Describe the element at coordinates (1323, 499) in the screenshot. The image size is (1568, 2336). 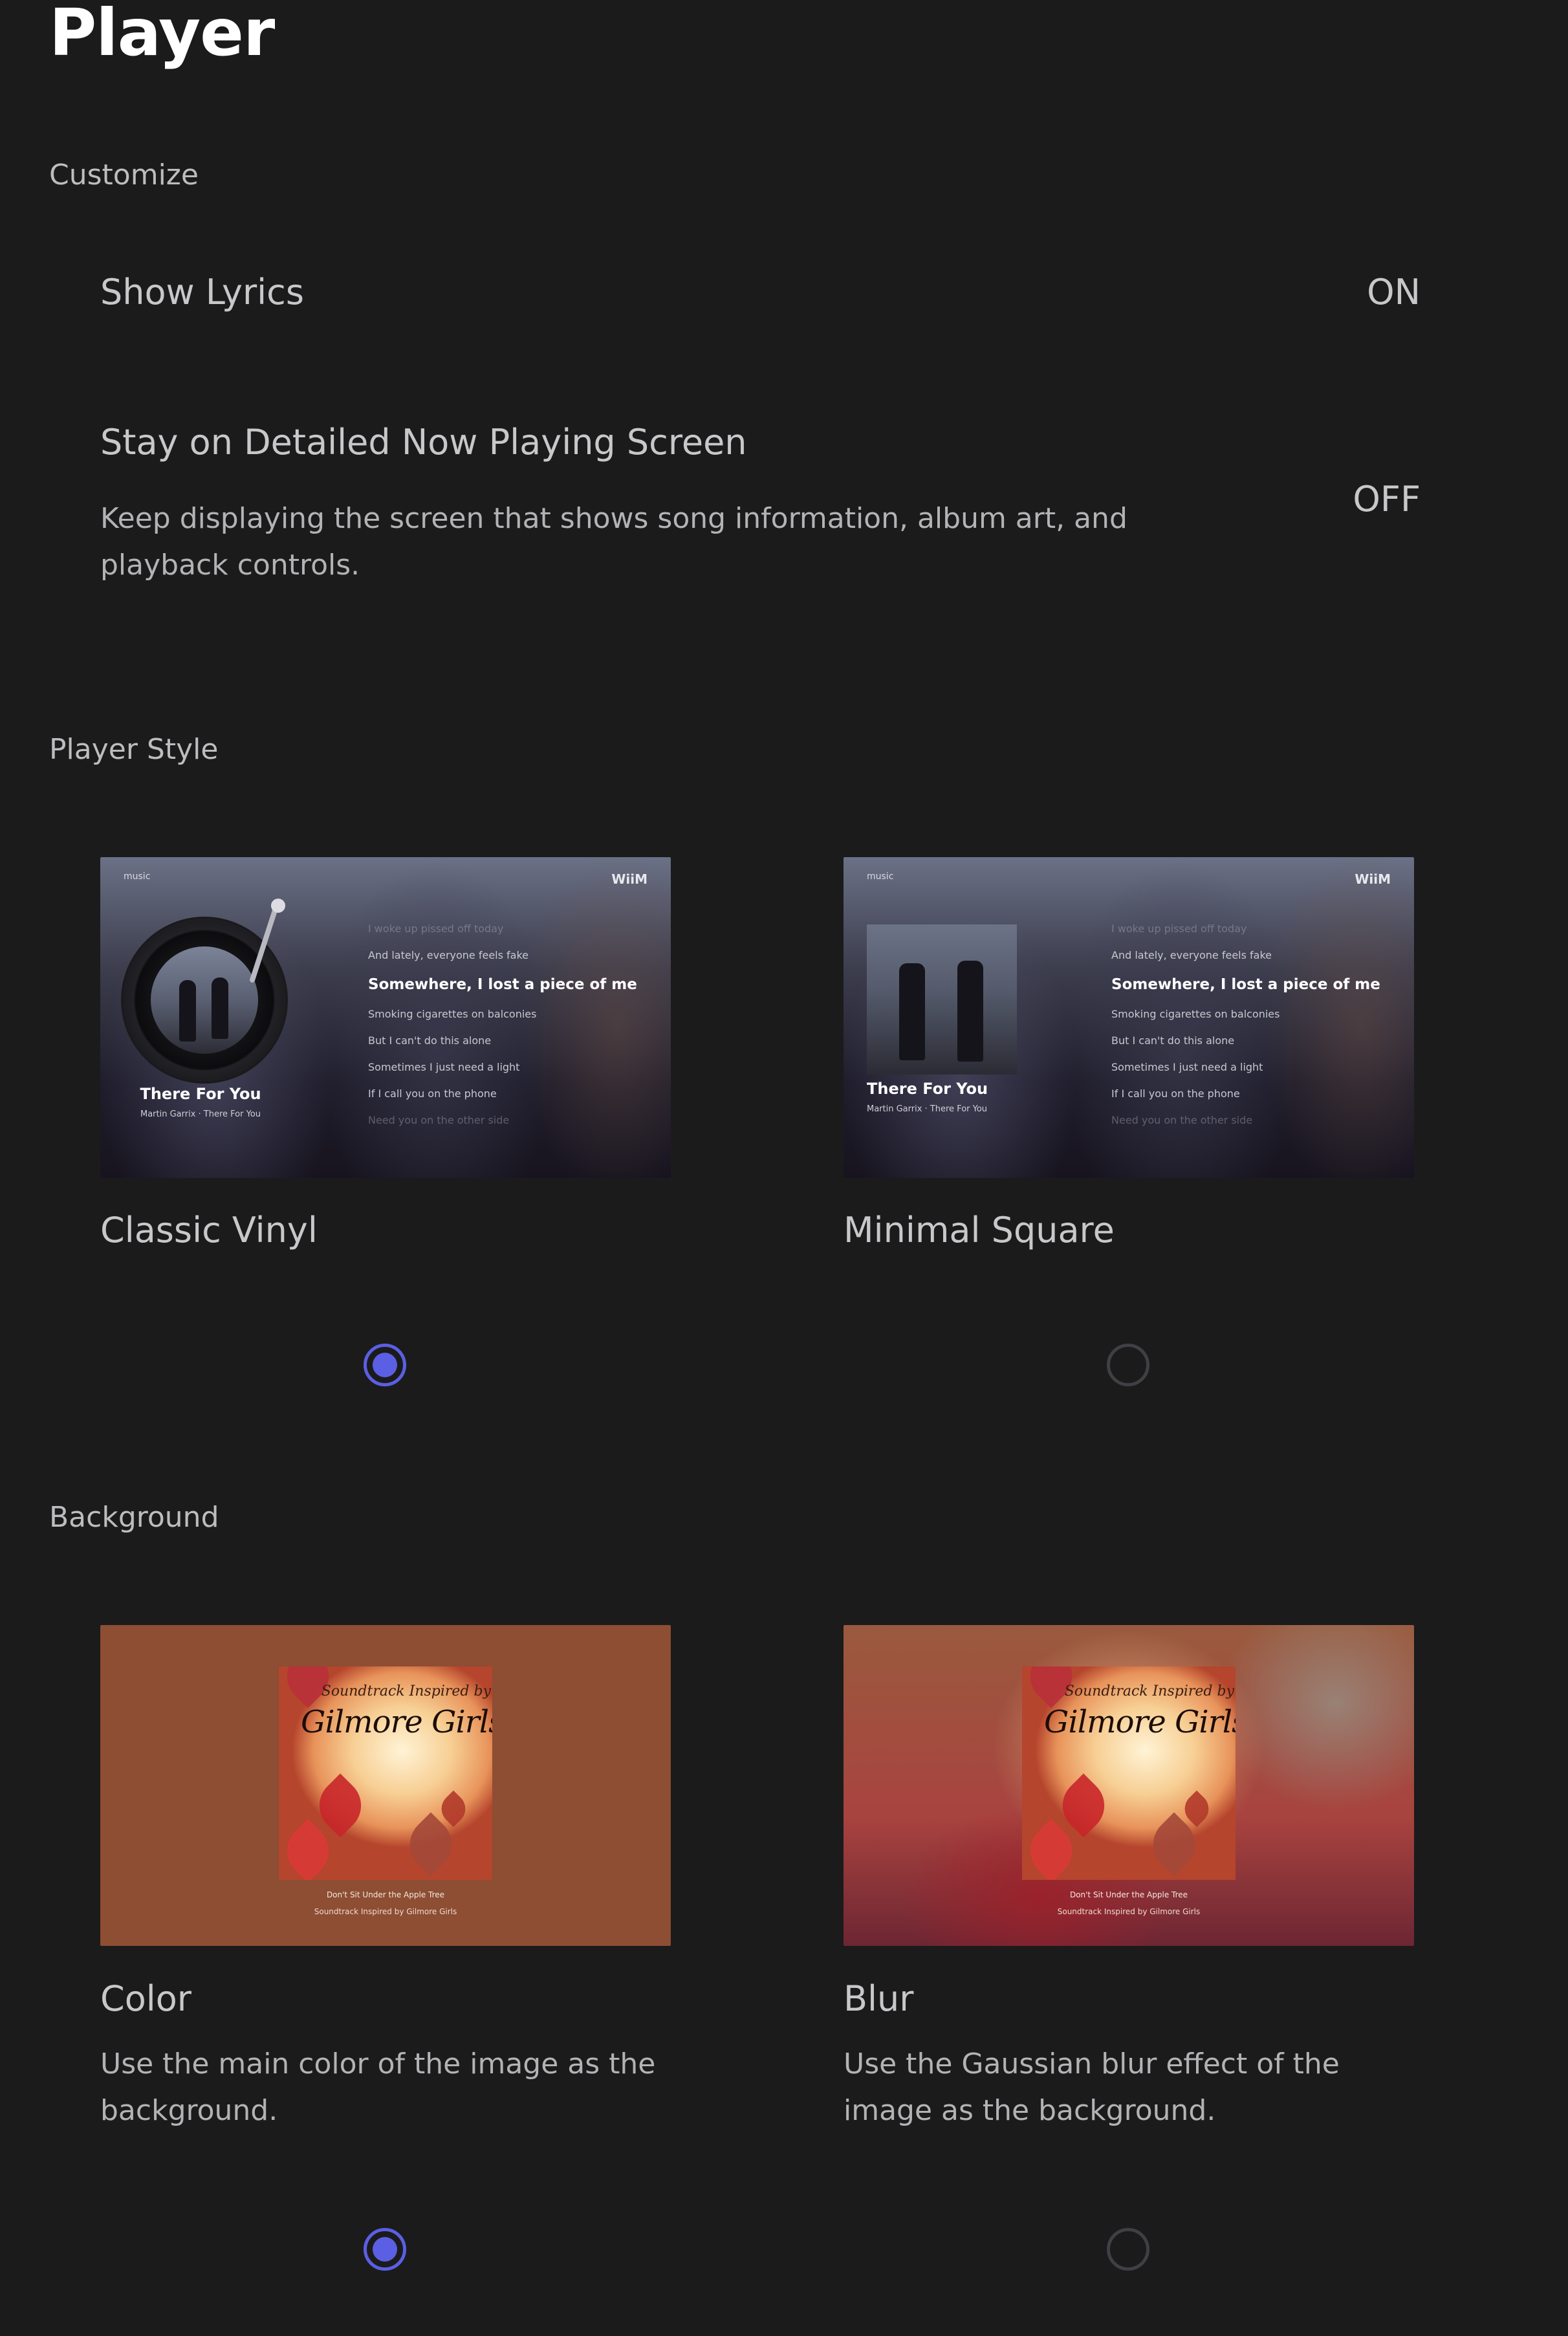
I see `stay-on-detailed-value: OFF` at that location.